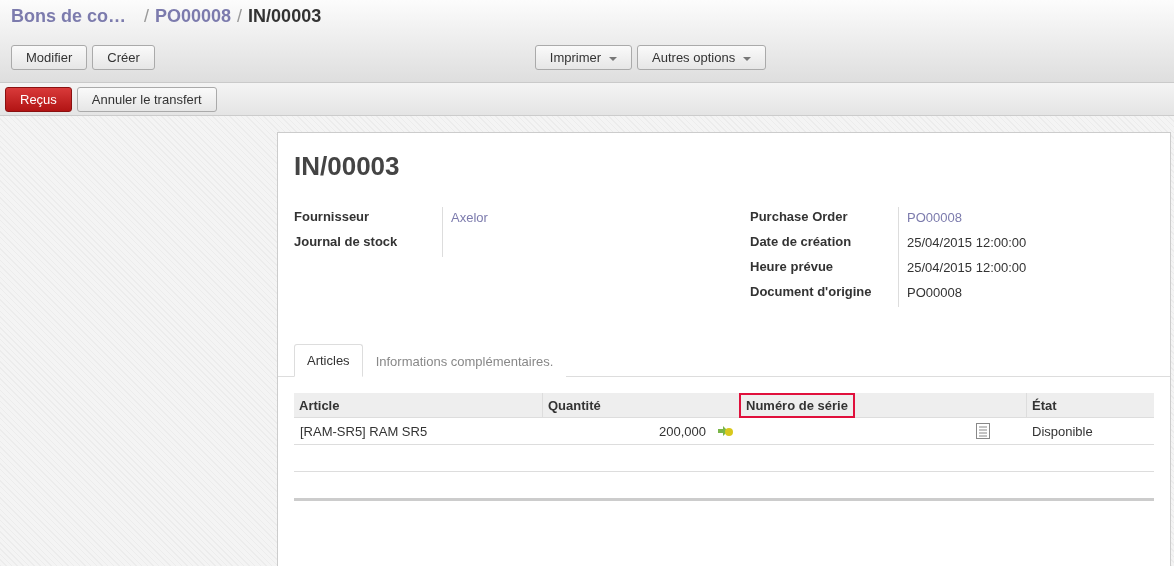 This screenshot has height=566, width=1174. Describe the element at coordinates (969, 219) in the screenshot. I see `field-link: PO00008` at that location.